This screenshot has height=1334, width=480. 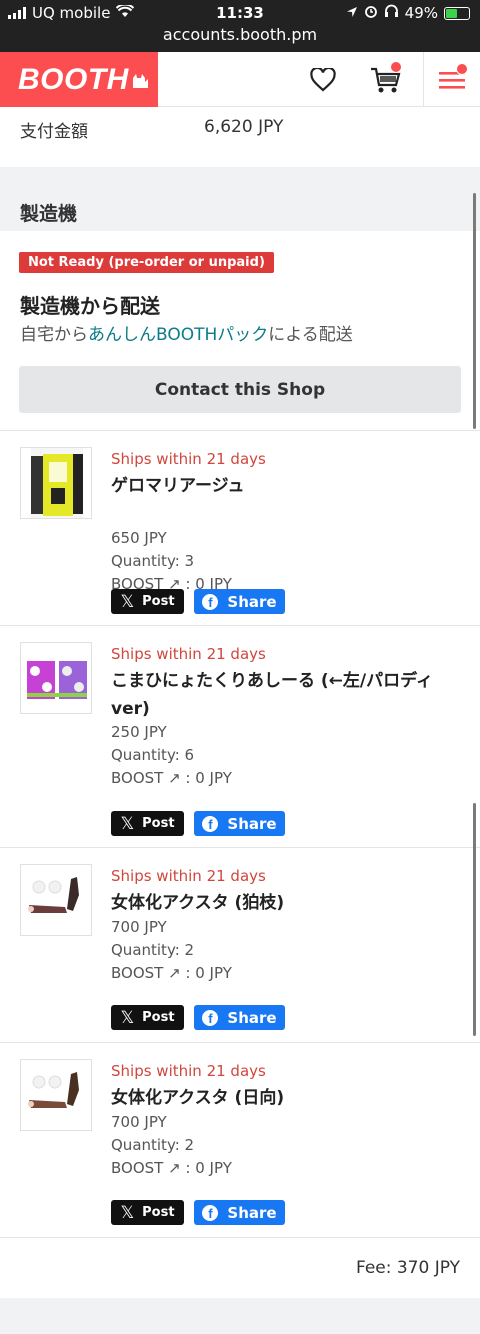 I want to click on booth-cat-icon, so click(x=140, y=81).